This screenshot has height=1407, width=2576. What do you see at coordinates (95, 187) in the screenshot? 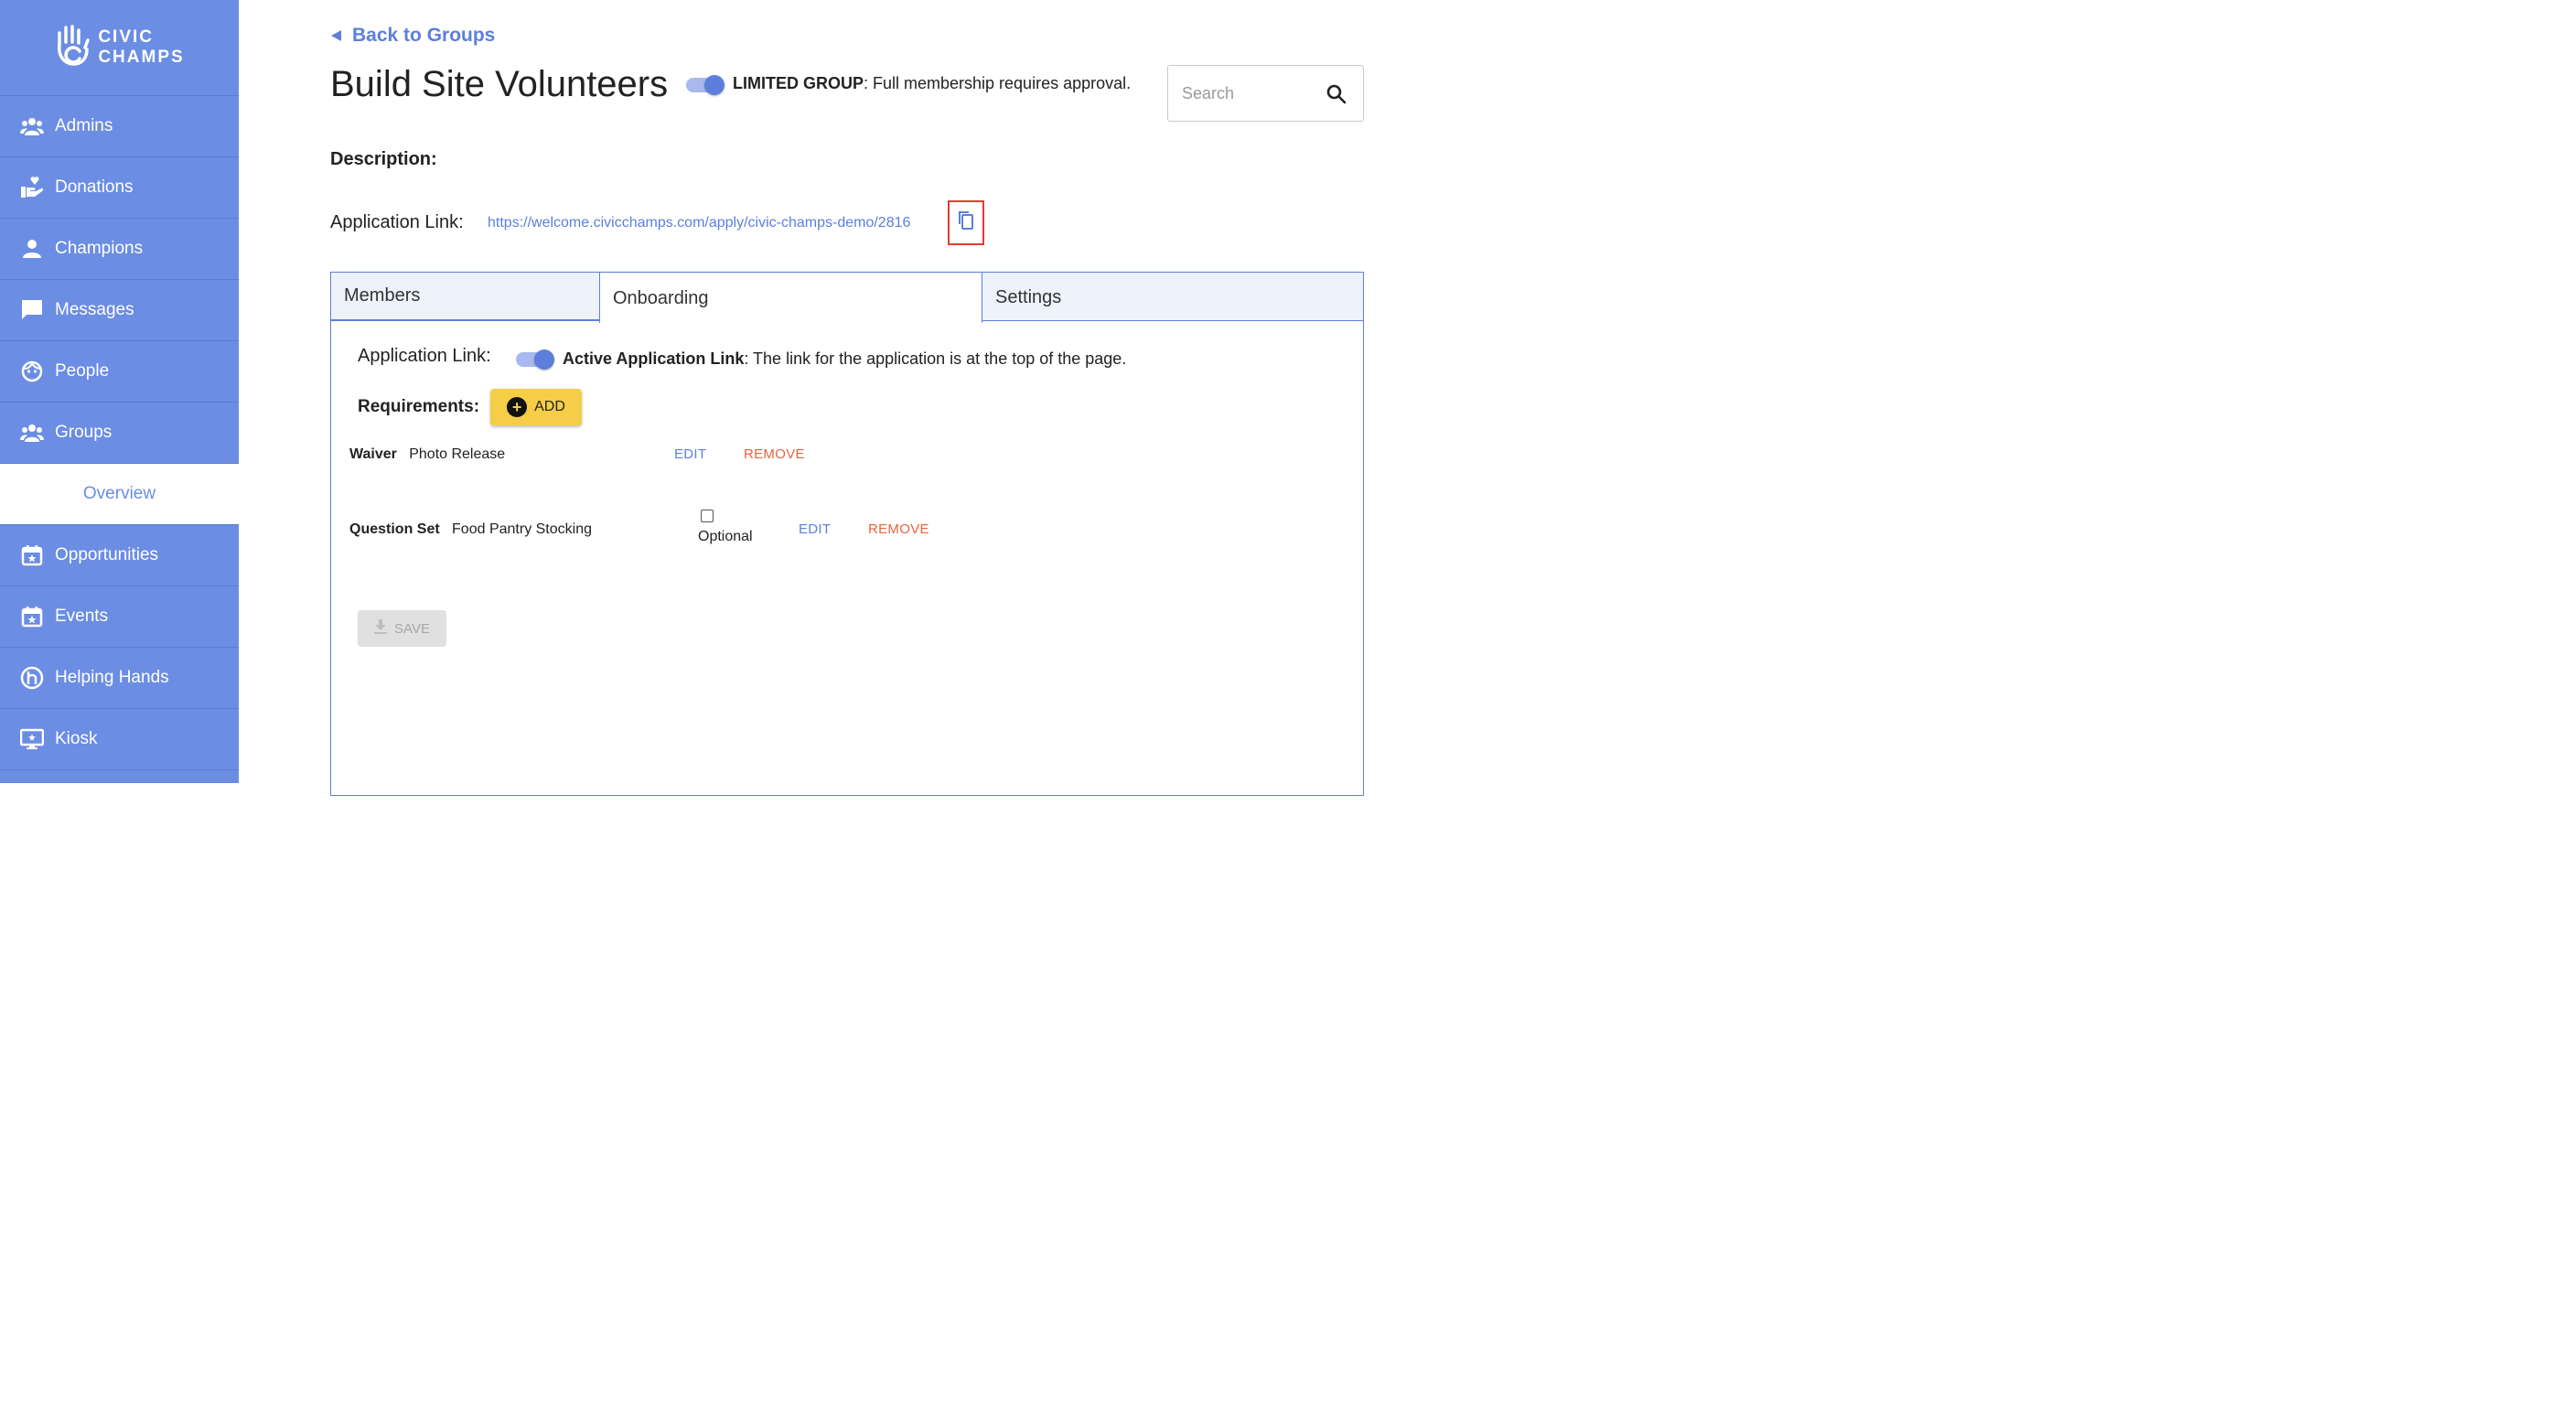
I see `sidebar-item-label: Donations` at bounding box center [95, 187].